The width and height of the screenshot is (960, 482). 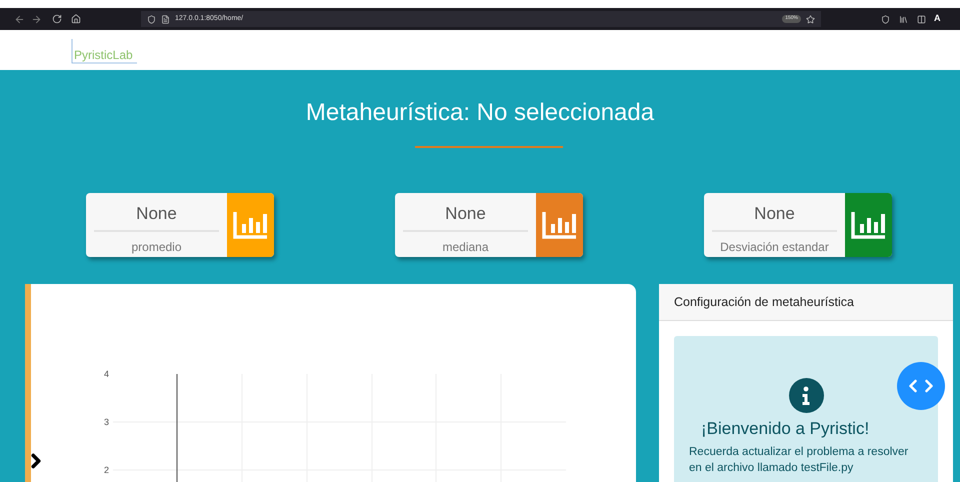 I want to click on back-icon, so click(x=19, y=19).